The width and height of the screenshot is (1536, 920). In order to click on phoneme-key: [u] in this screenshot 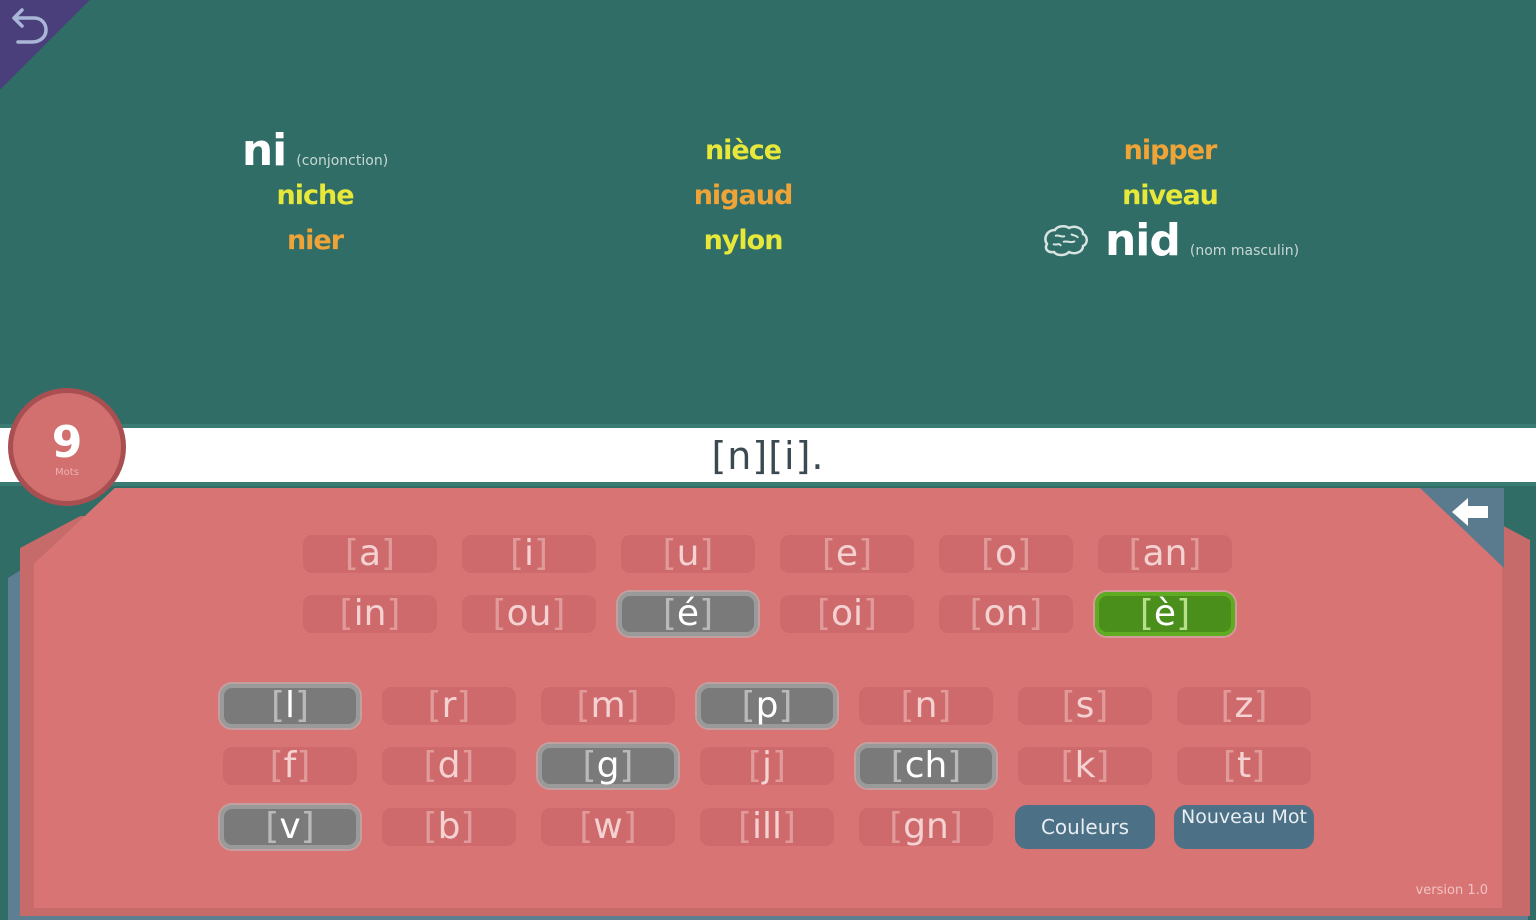, I will do `click(688, 554)`.